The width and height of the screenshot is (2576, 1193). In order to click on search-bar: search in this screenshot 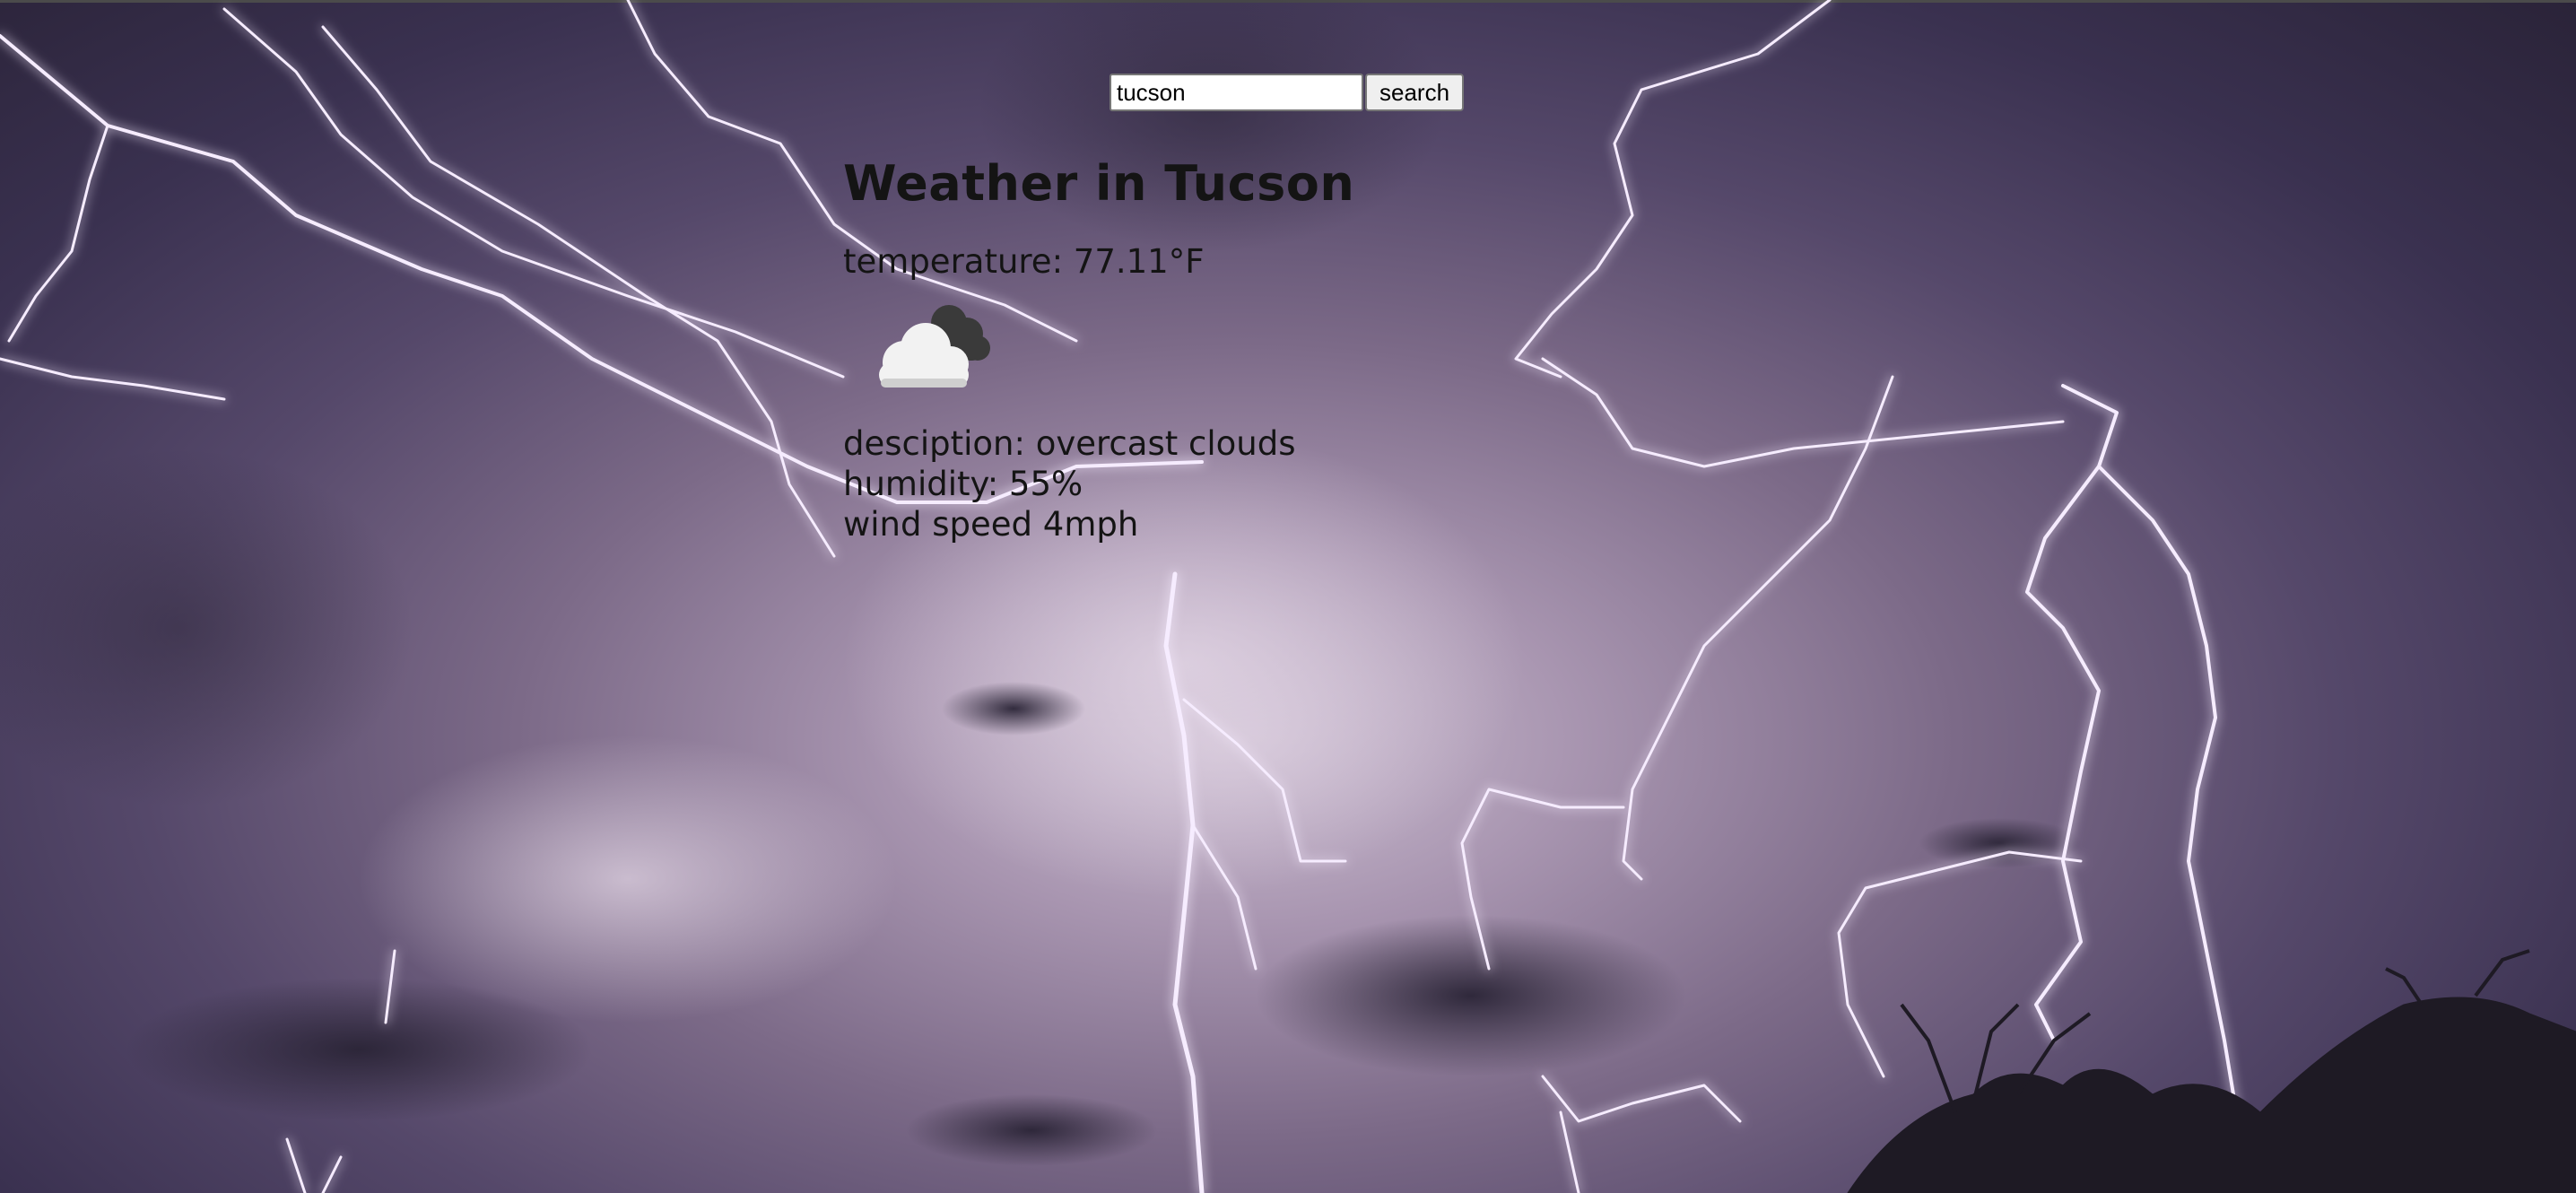, I will do `click(1287, 92)`.